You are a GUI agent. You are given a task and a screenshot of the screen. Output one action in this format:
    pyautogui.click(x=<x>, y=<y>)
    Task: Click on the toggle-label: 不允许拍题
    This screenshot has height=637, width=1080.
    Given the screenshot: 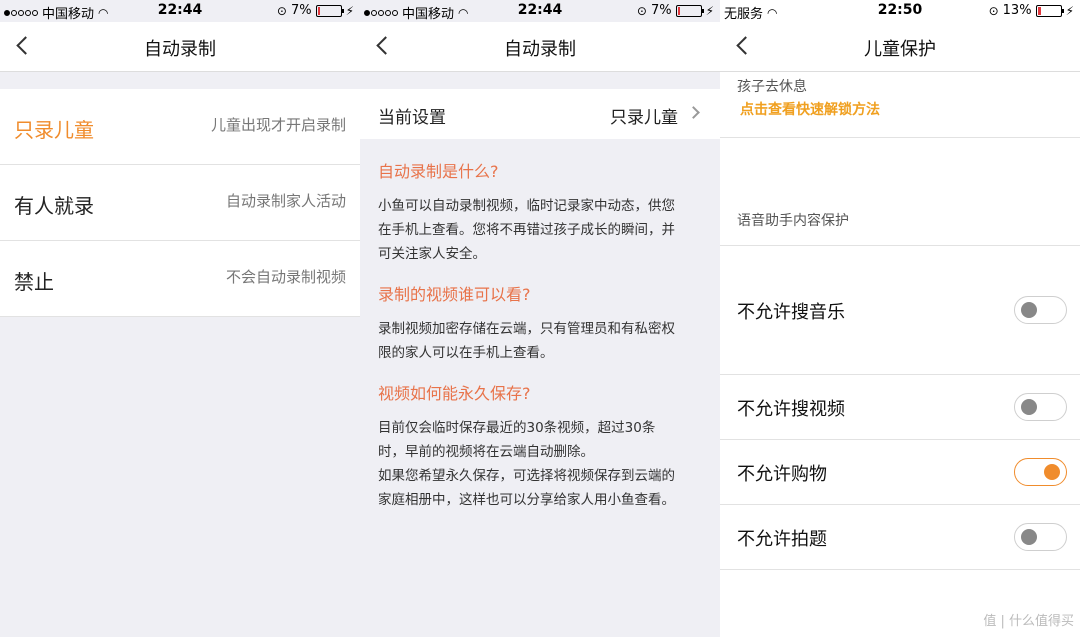 What is the action you would take?
    pyautogui.click(x=782, y=539)
    